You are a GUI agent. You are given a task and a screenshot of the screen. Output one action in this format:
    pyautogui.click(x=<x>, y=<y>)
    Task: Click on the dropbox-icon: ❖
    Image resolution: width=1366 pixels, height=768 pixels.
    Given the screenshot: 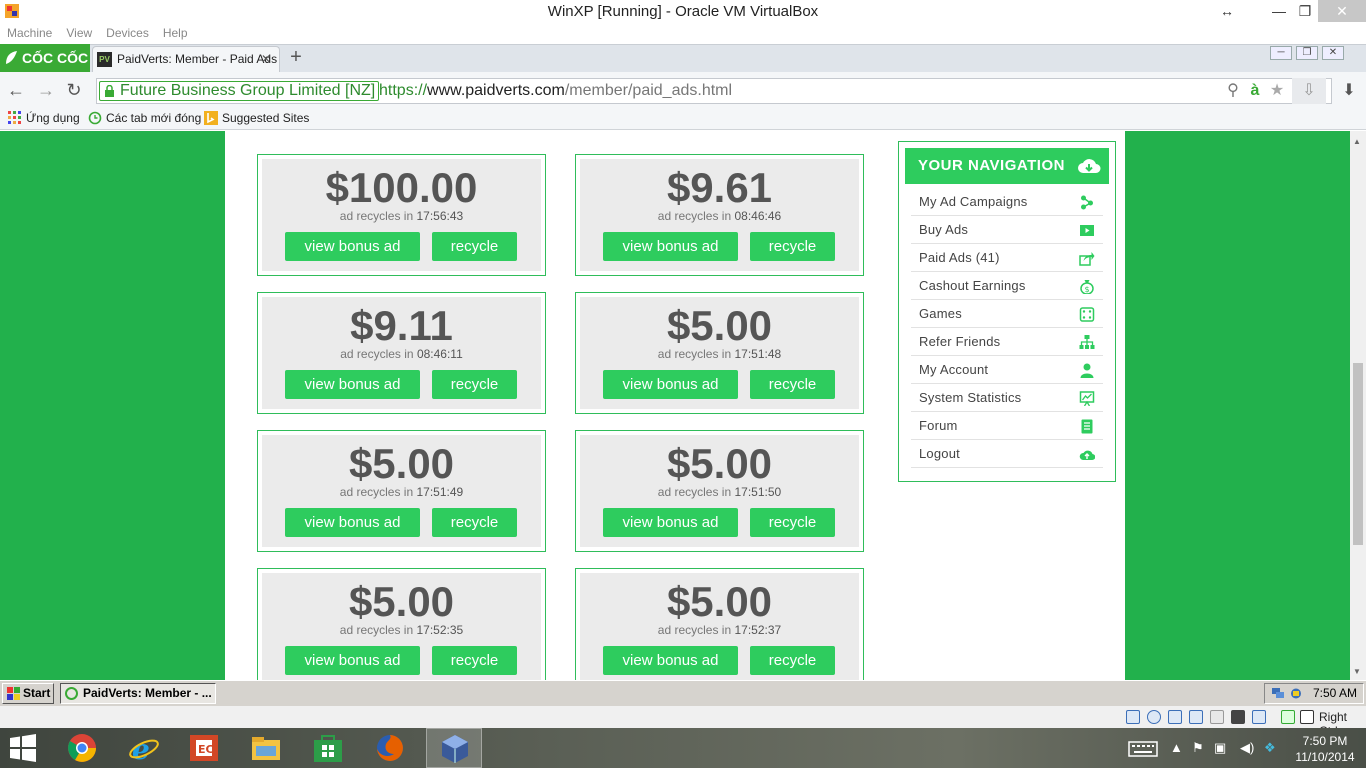 What is the action you would take?
    pyautogui.click(x=1270, y=748)
    